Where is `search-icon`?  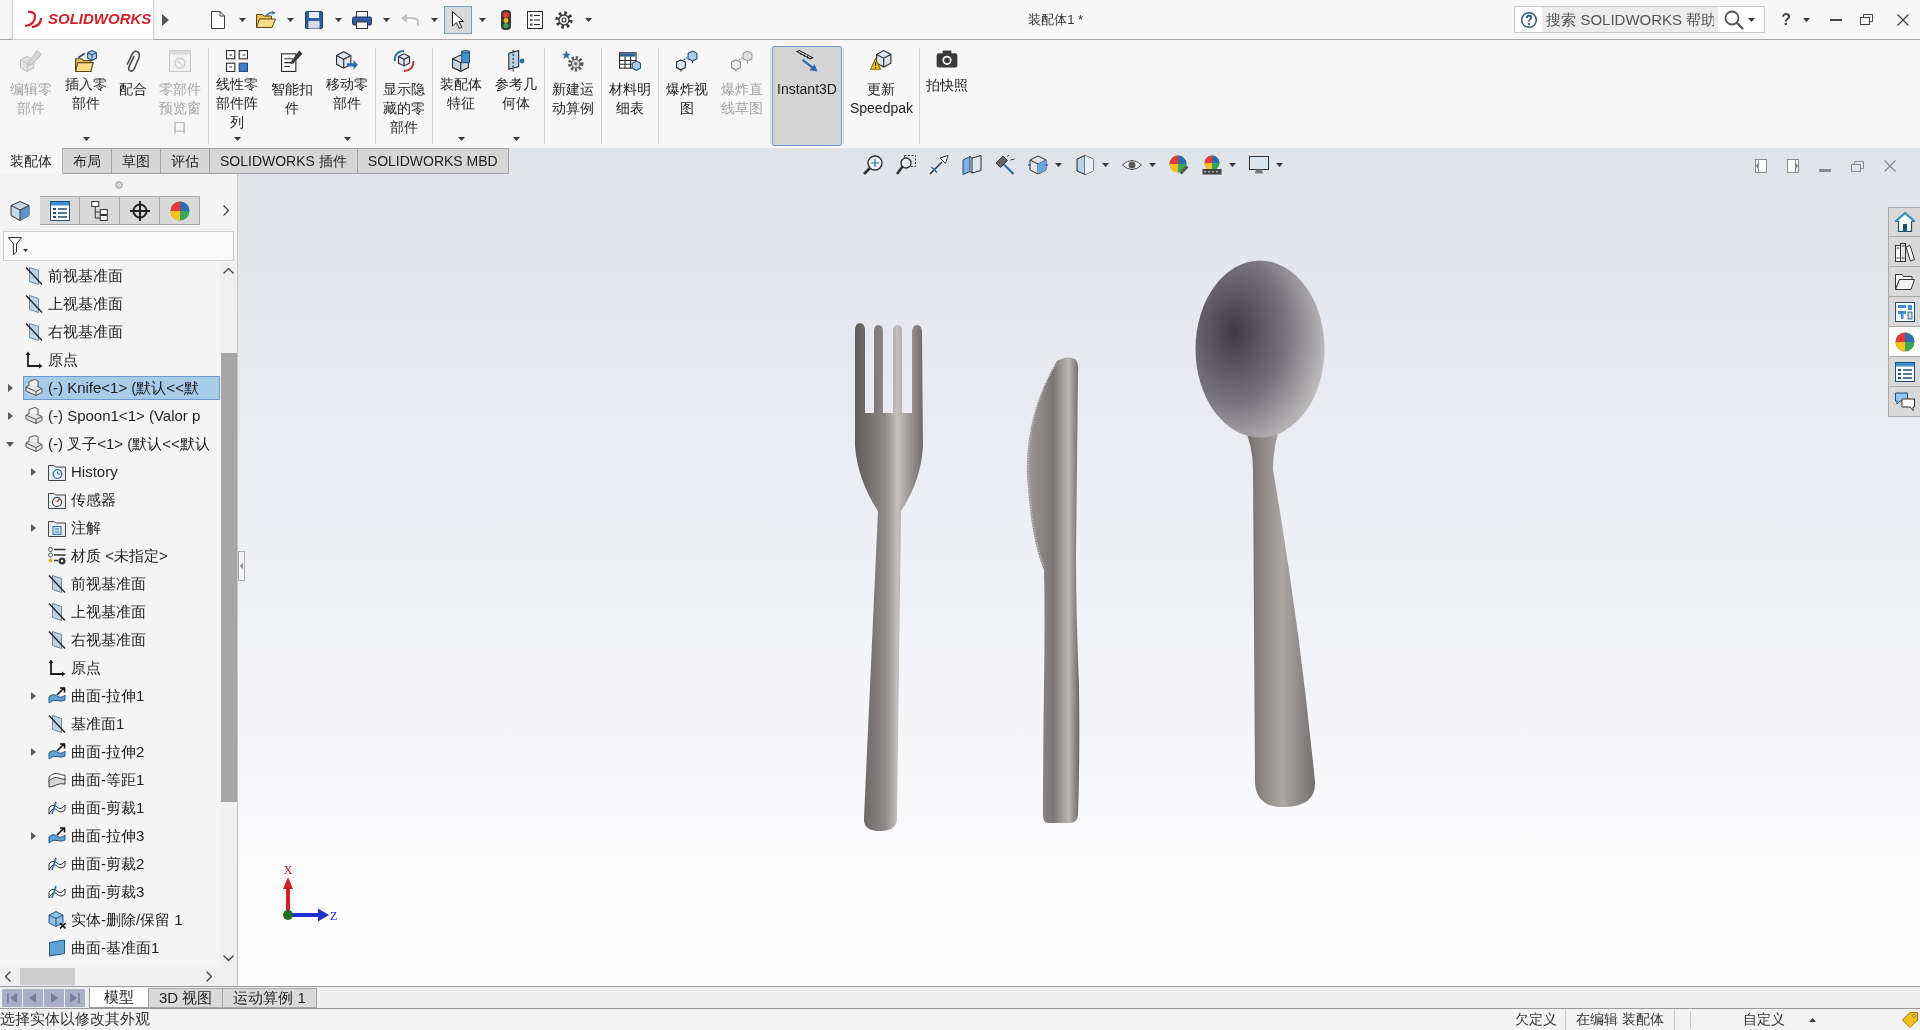 search-icon is located at coordinates (1734, 19).